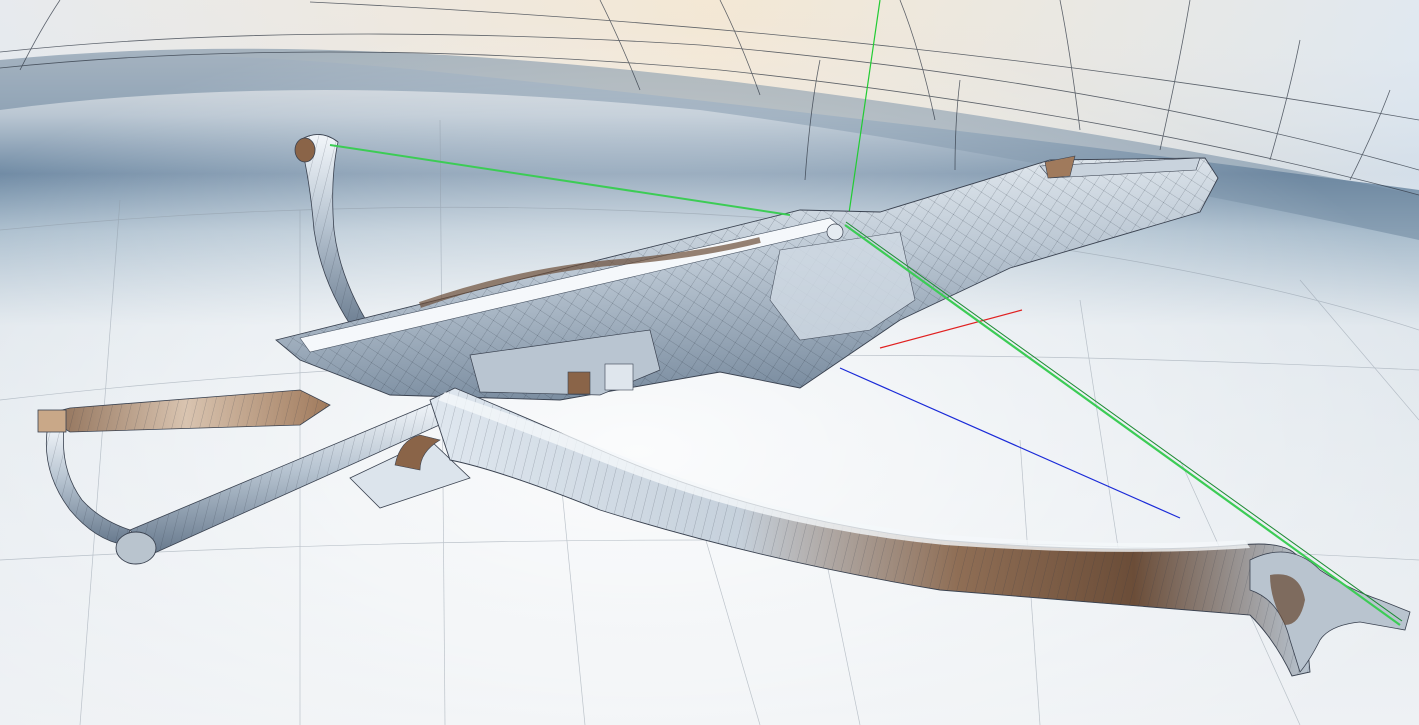 The width and height of the screenshot is (1419, 725). I want to click on limb-tip-upper, so click(305, 150).